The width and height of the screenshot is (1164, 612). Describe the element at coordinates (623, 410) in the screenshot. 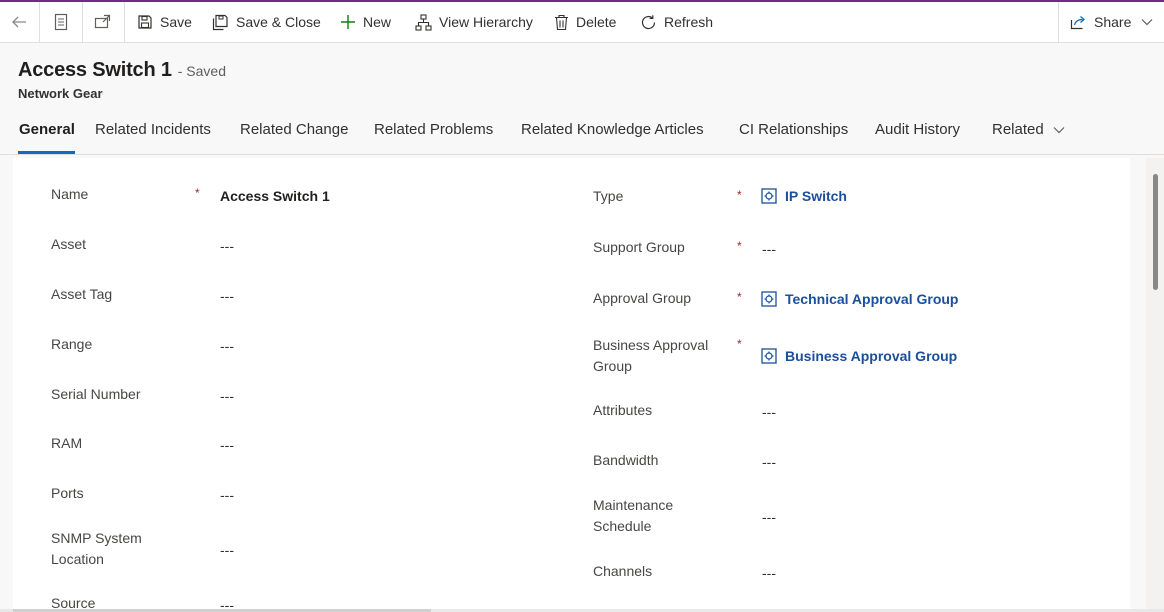

I see `field-label-attributes: Attributes` at that location.